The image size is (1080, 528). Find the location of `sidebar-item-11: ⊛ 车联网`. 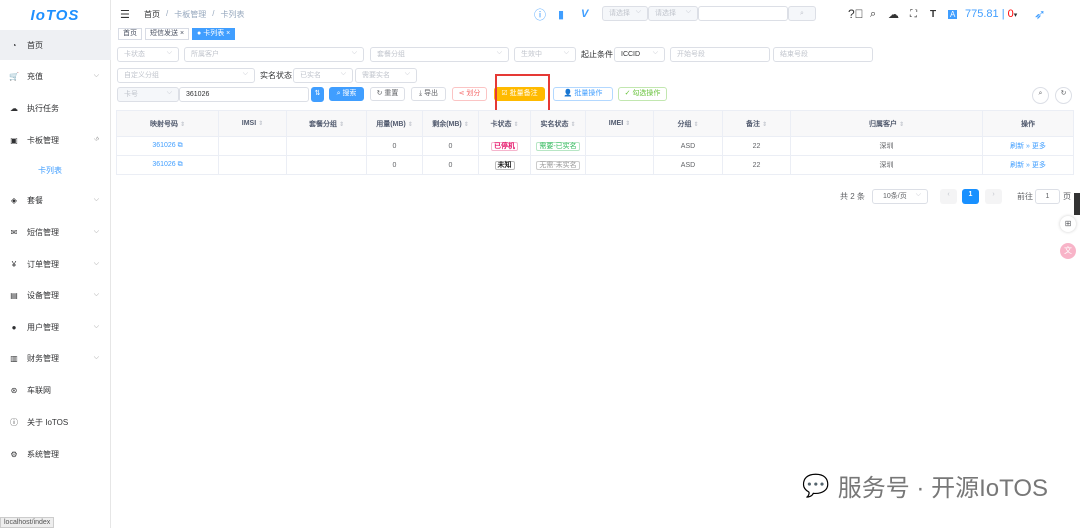

sidebar-item-11: ⊛ 车联网 is located at coordinates (55, 390).